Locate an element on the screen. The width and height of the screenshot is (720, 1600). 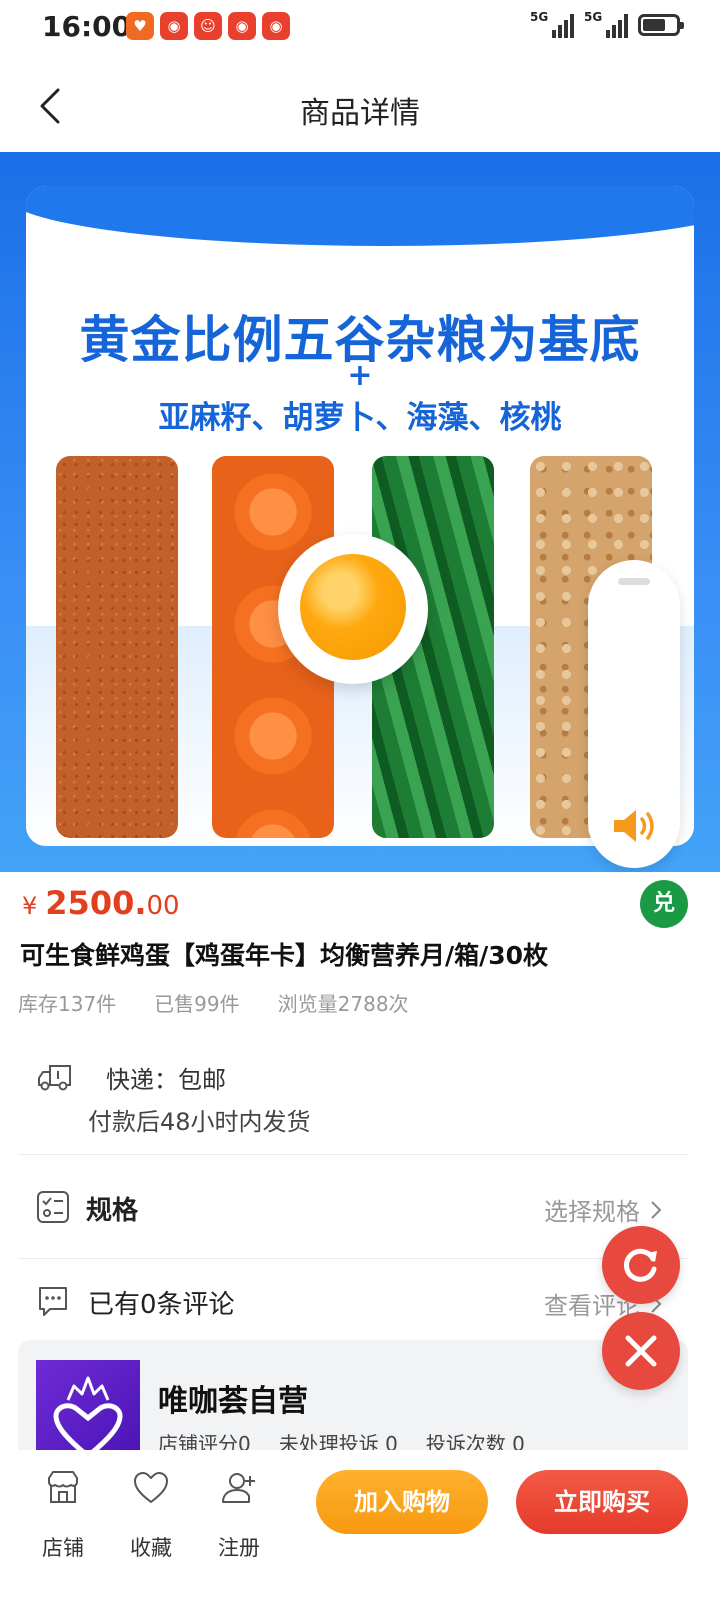
stock-count: 库存137件 is located at coordinates (67, 1004).